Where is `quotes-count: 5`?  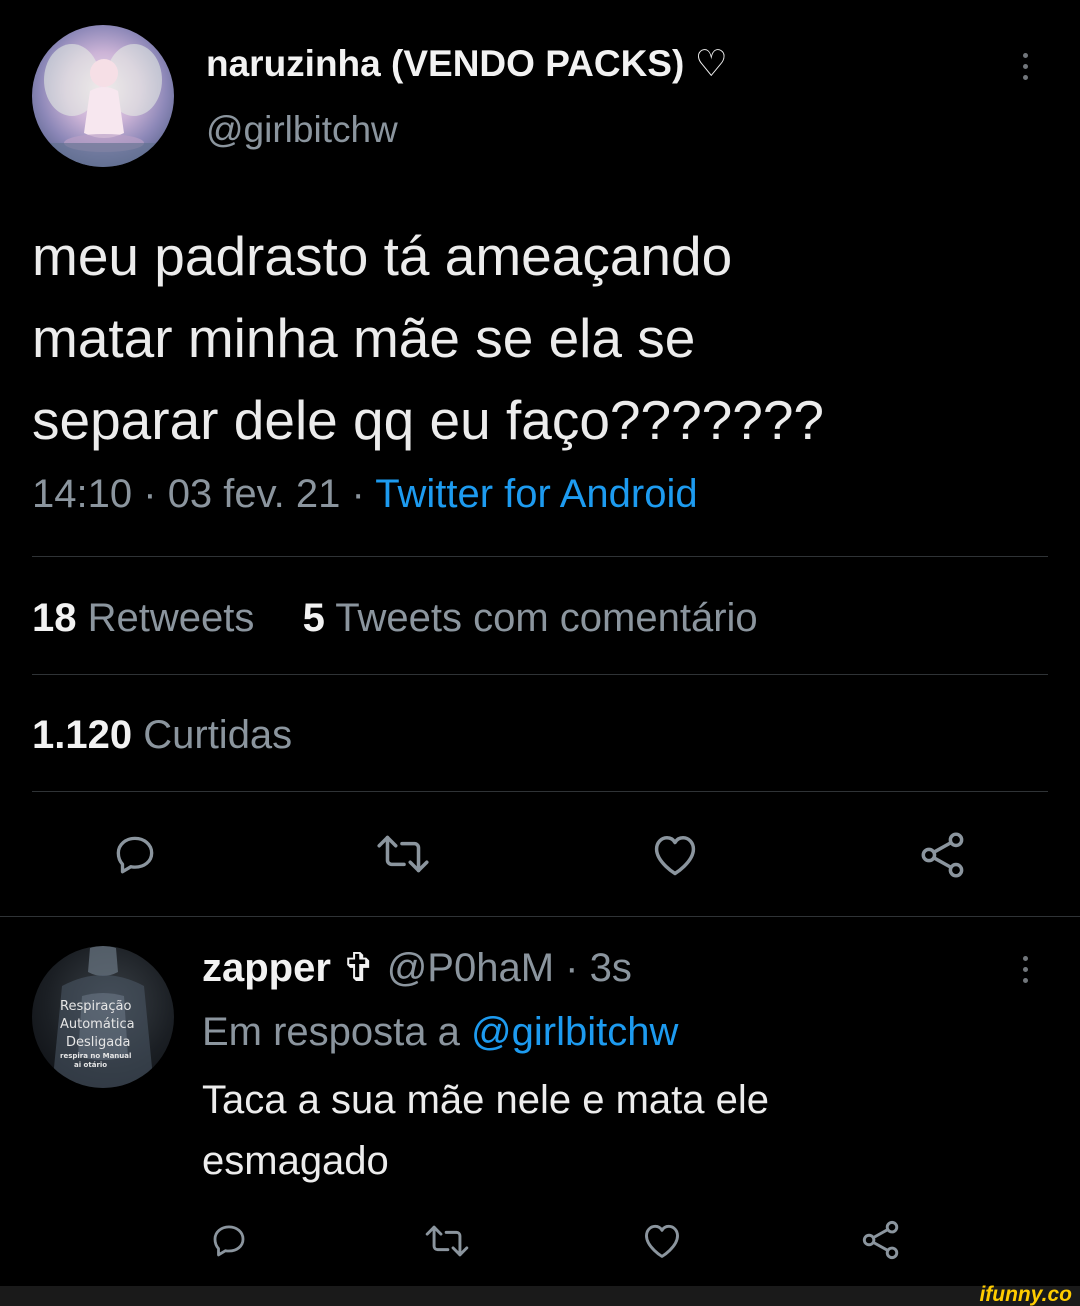
quotes-count: 5 is located at coordinates (313, 618).